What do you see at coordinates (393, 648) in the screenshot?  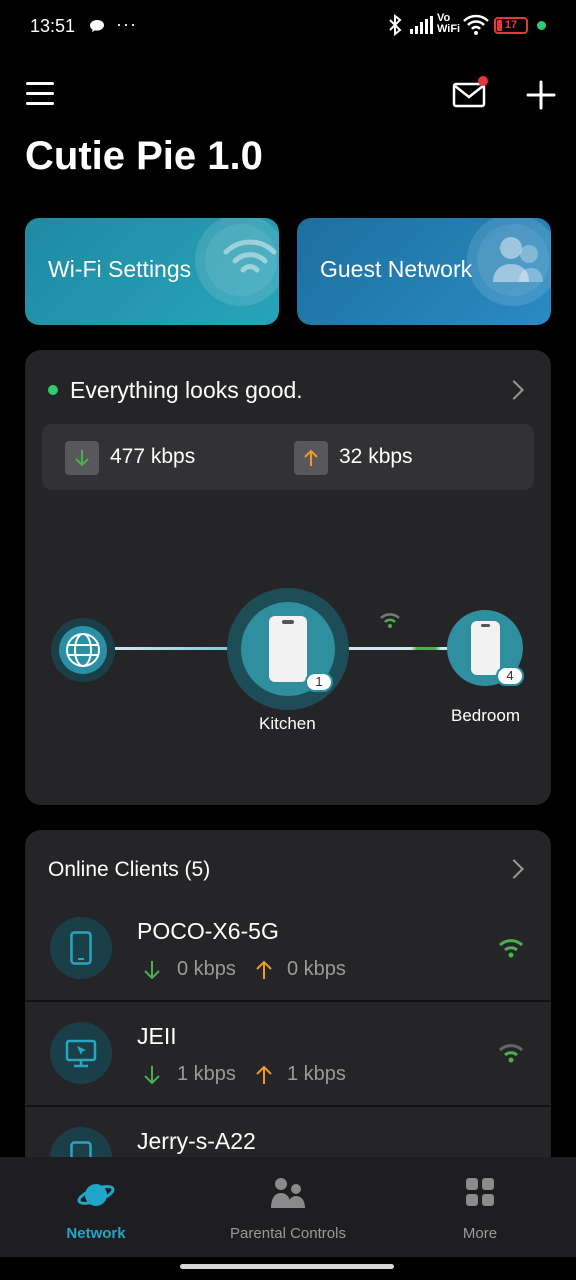 I see `mesh-link-line` at bounding box center [393, 648].